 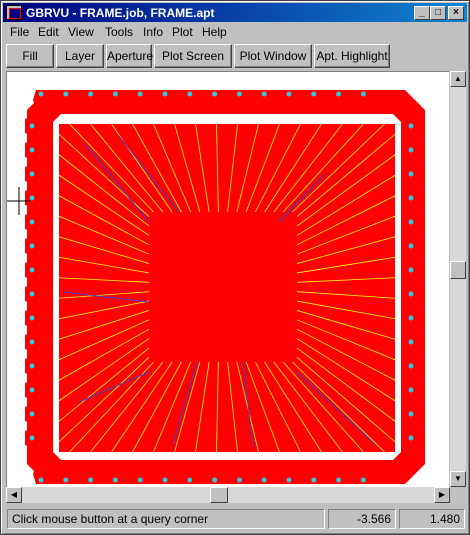 I want to click on menu-info: Info, so click(x=153, y=32).